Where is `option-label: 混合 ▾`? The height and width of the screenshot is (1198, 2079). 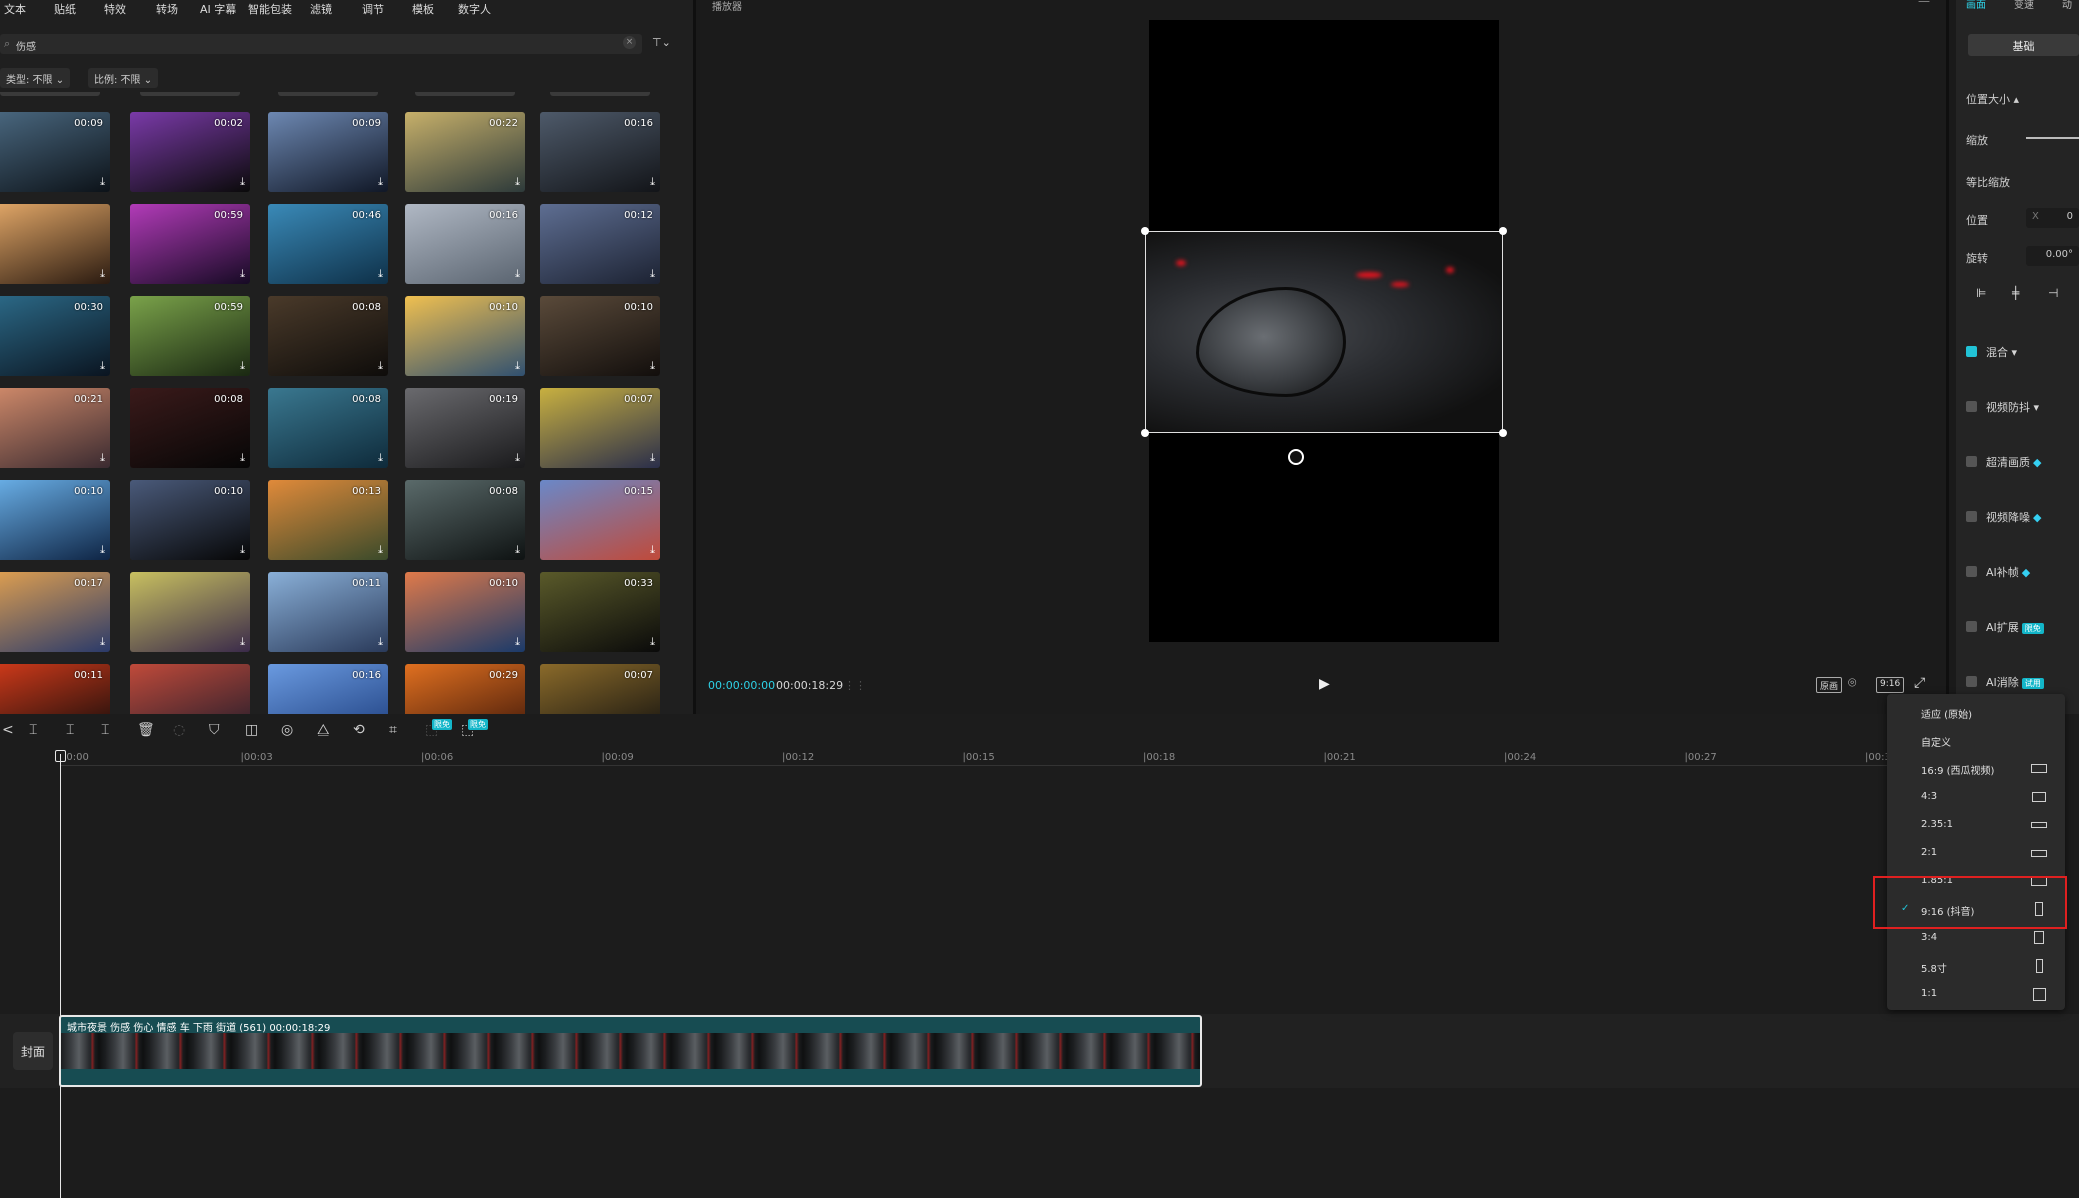
option-label: 混合 ▾ is located at coordinates (2001, 352).